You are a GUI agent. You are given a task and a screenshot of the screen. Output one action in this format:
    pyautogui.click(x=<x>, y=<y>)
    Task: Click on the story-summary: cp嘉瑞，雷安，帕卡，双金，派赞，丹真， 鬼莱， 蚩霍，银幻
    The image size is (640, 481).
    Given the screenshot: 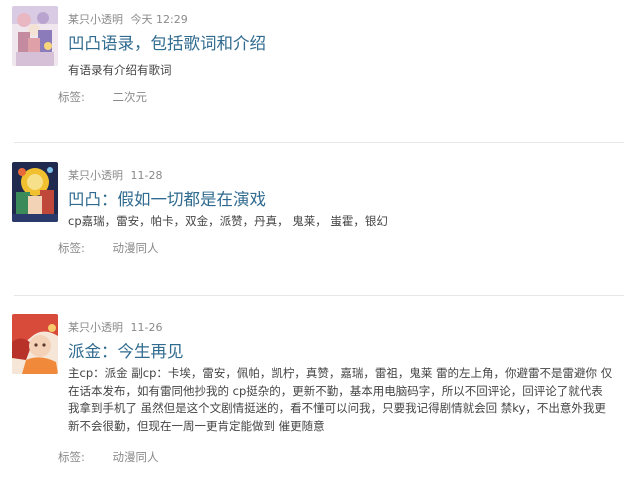 What is the action you would take?
    pyautogui.click(x=228, y=221)
    